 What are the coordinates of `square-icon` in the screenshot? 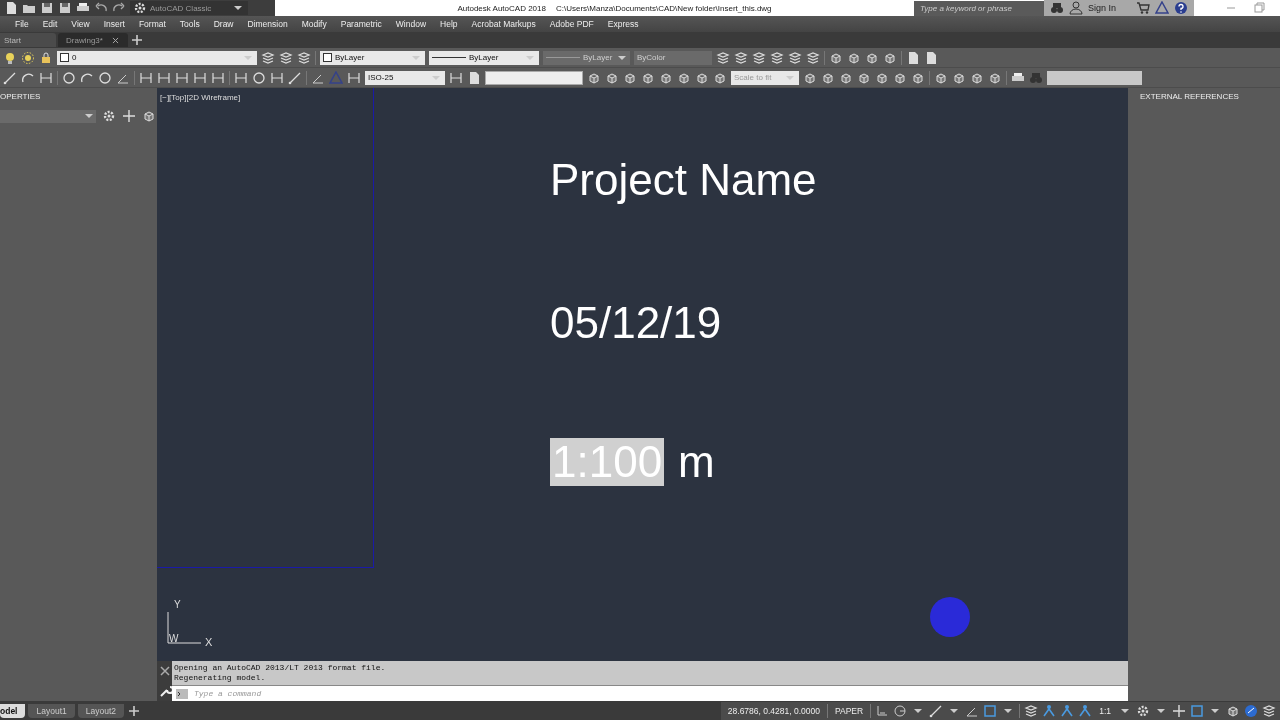 It's located at (1197, 711).